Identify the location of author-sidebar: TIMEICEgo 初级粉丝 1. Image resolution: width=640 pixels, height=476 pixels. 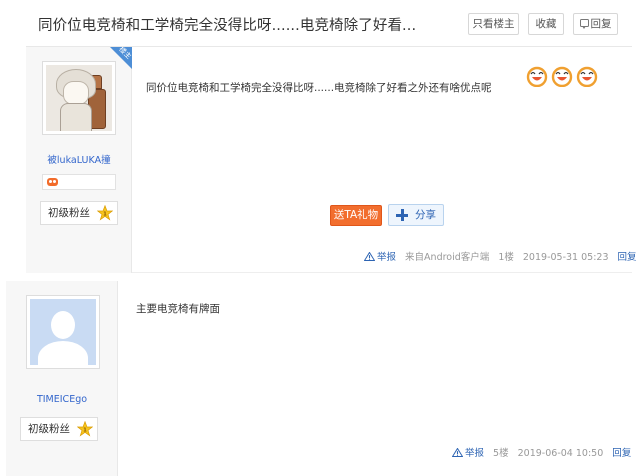
(62, 378).